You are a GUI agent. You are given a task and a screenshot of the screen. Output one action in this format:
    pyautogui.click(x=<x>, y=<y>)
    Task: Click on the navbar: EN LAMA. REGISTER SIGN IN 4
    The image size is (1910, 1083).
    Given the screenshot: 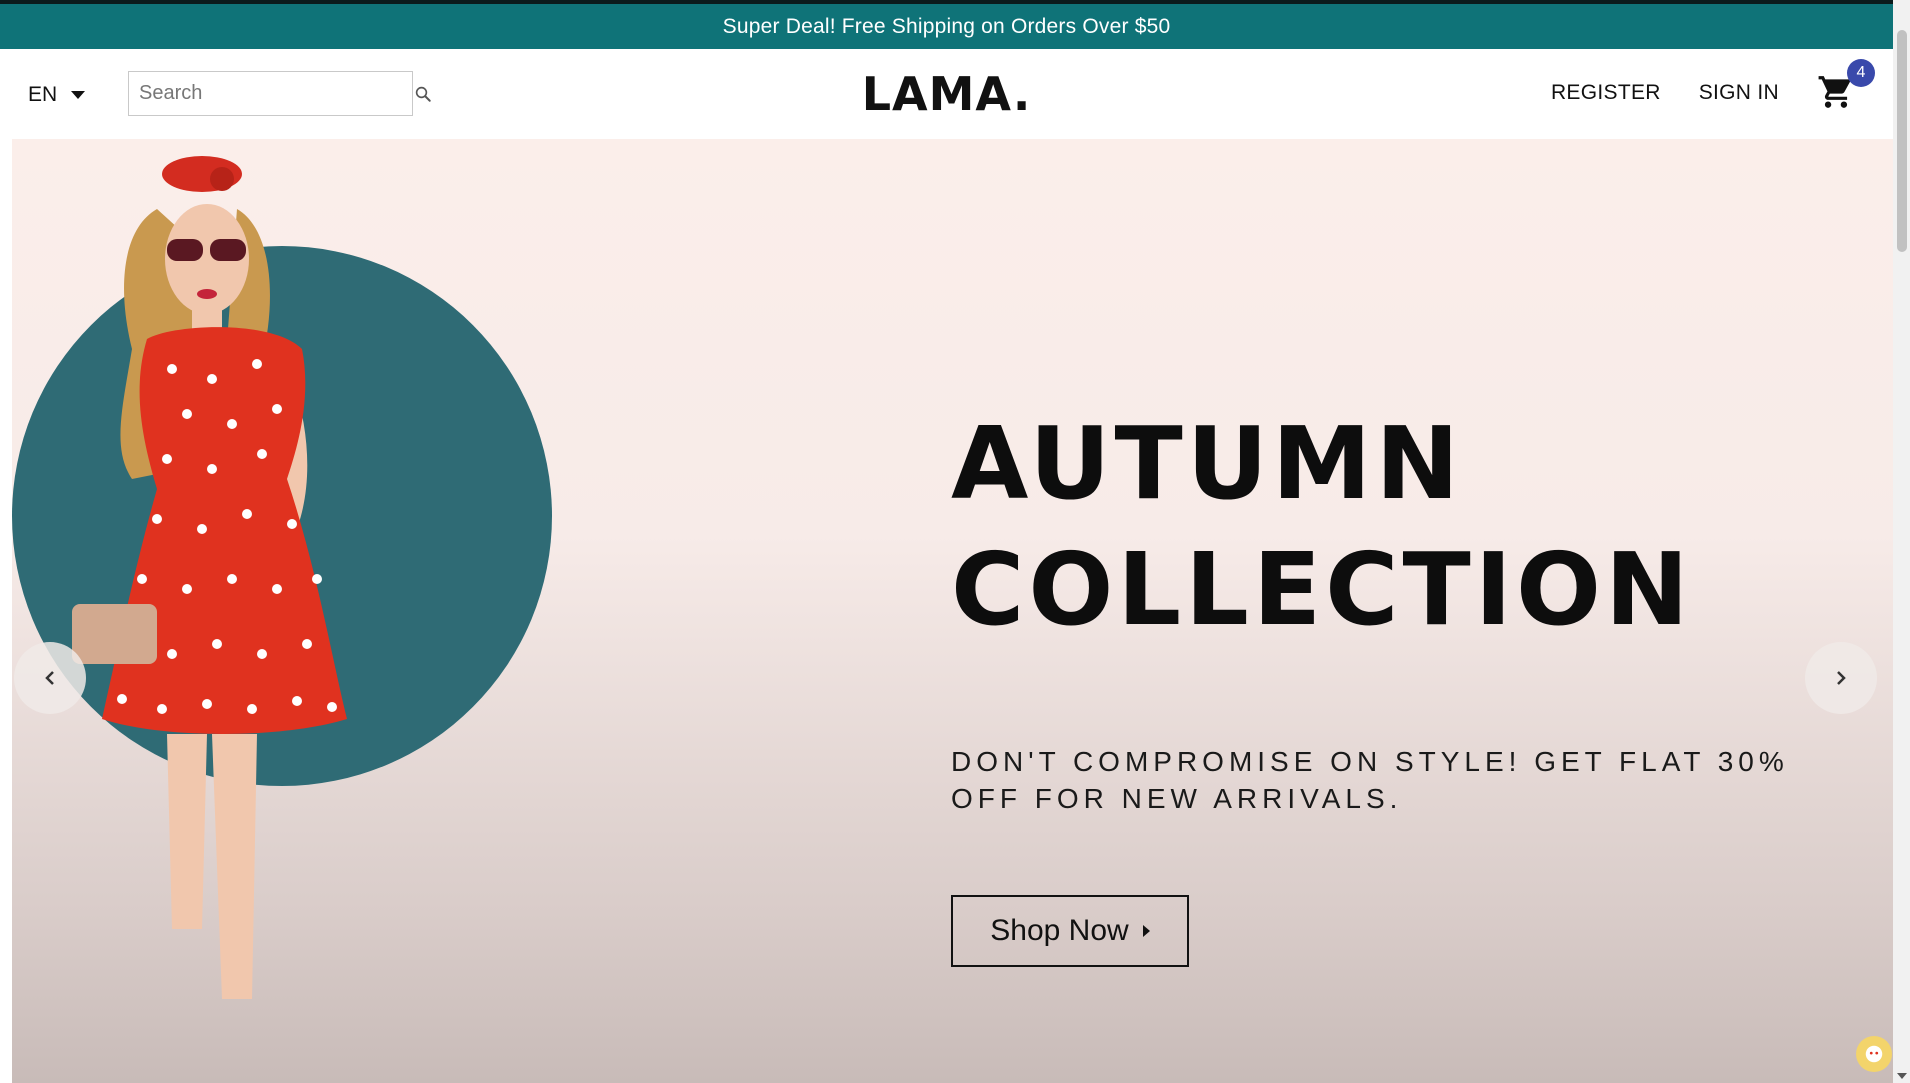 What is the action you would take?
    pyautogui.click(x=946, y=94)
    